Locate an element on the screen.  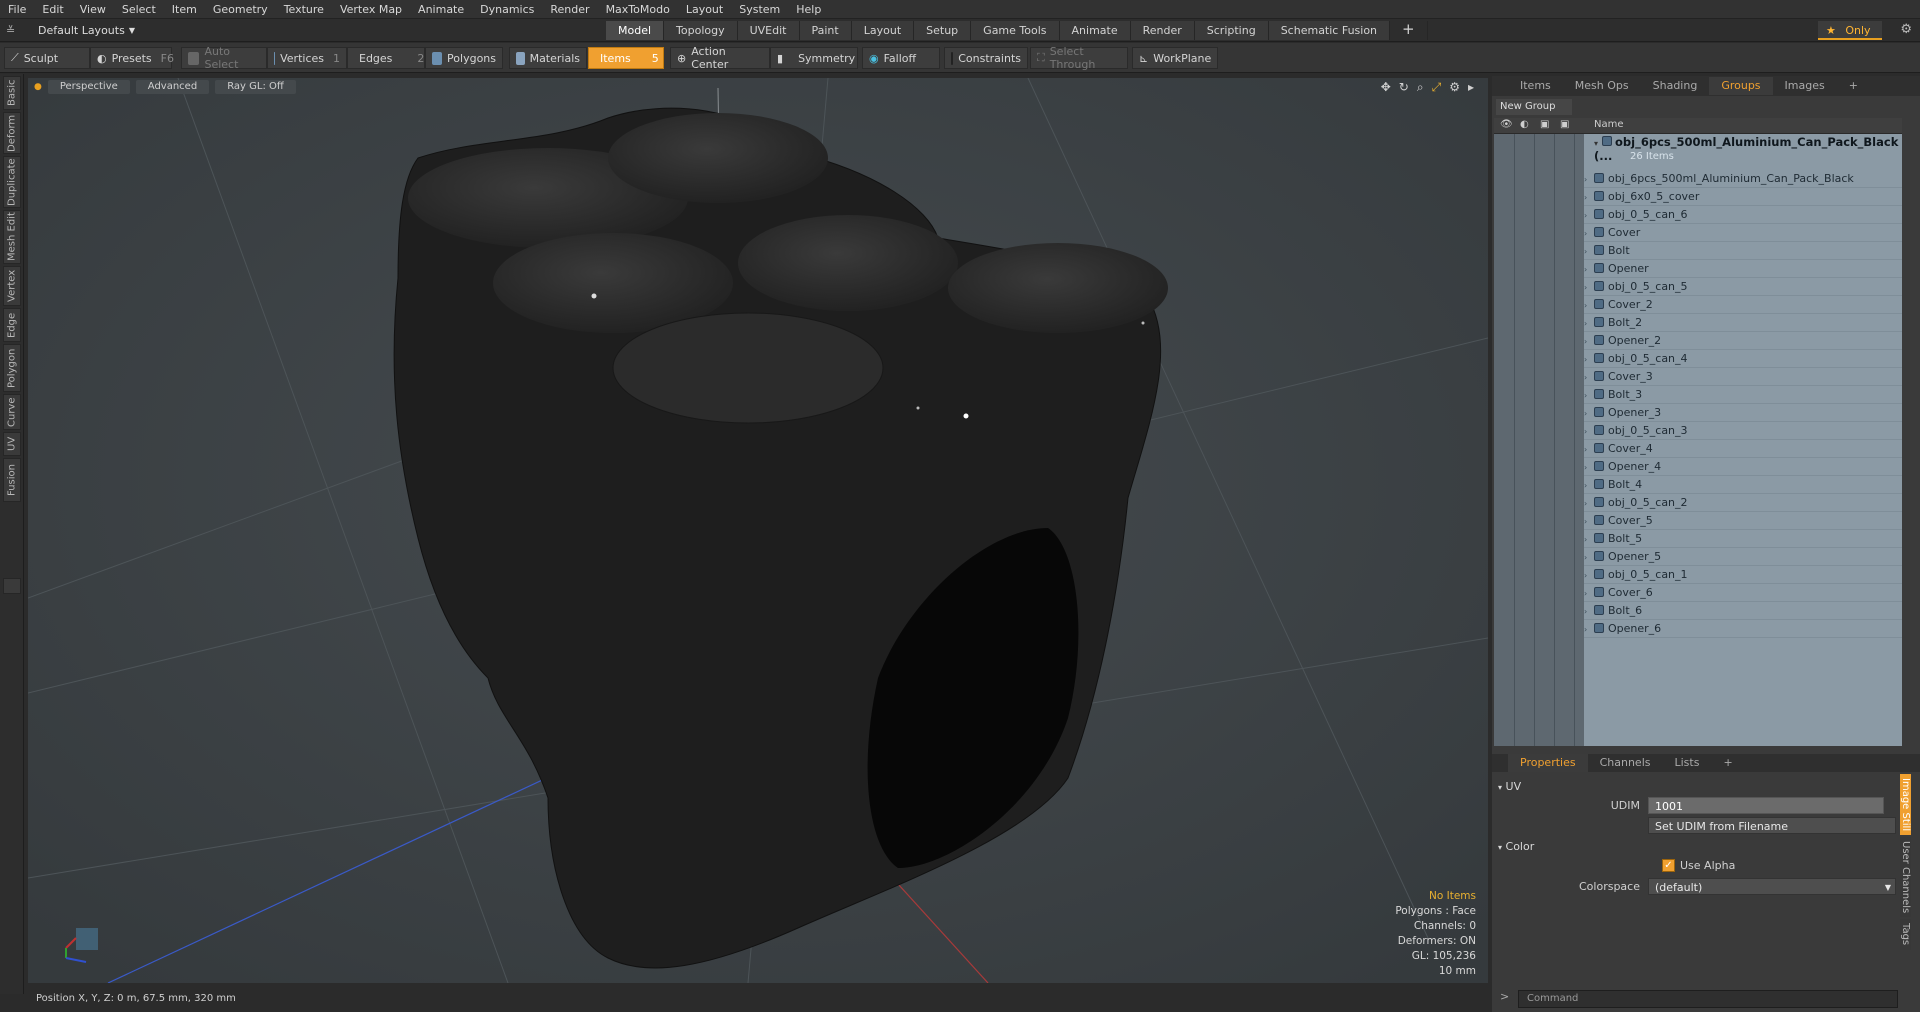
group-list-item: › obj_0_5_can_5 is located at coordinates (1743, 287).